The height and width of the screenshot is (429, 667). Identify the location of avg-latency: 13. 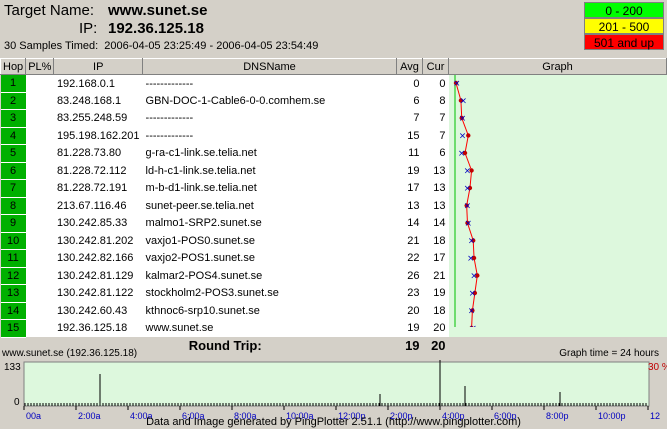
(409, 206).